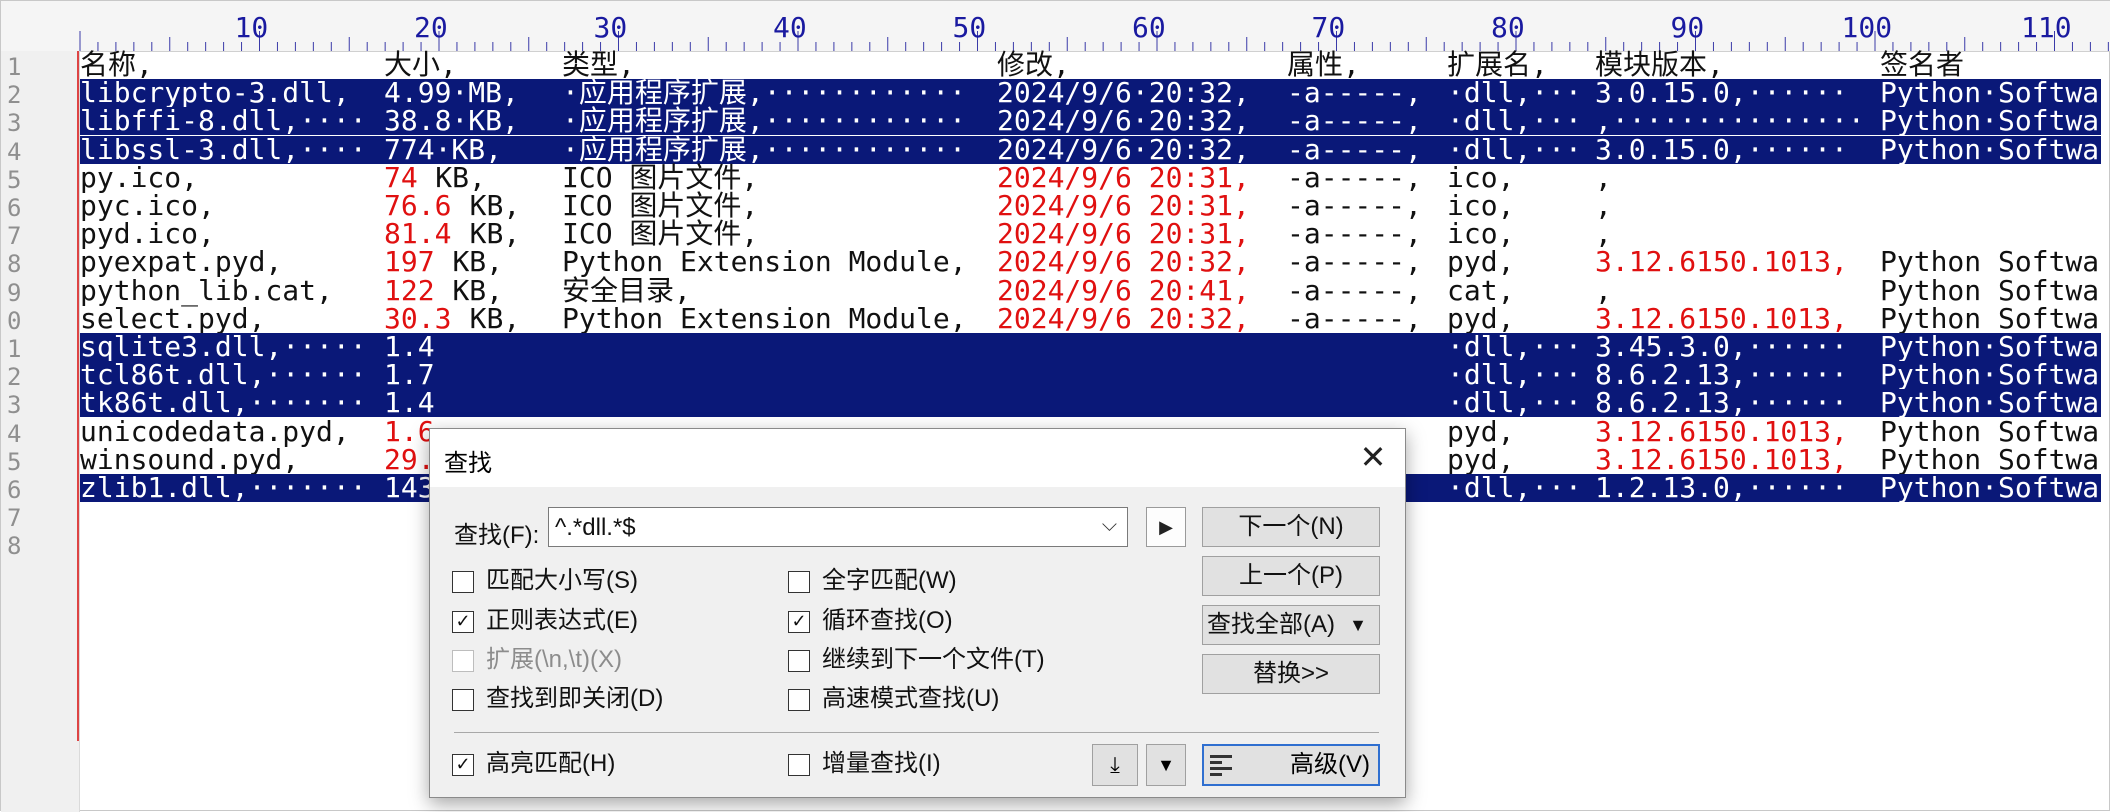 This screenshot has height=812, width=2110. I want to click on cell-type: 类型,, so click(598, 64).